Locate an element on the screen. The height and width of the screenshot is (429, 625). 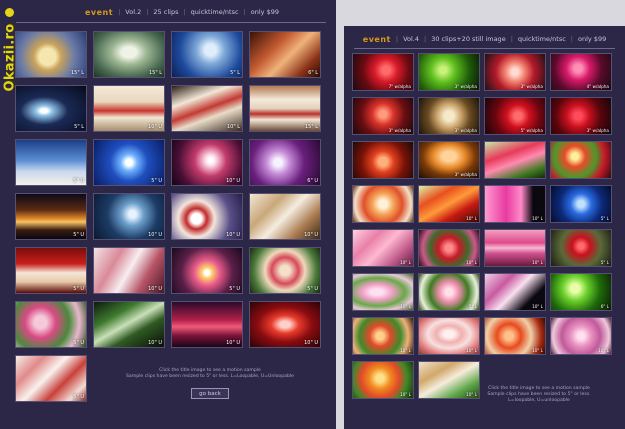
right-thumbnail-23: 10" L is located at coordinates (515, 292).